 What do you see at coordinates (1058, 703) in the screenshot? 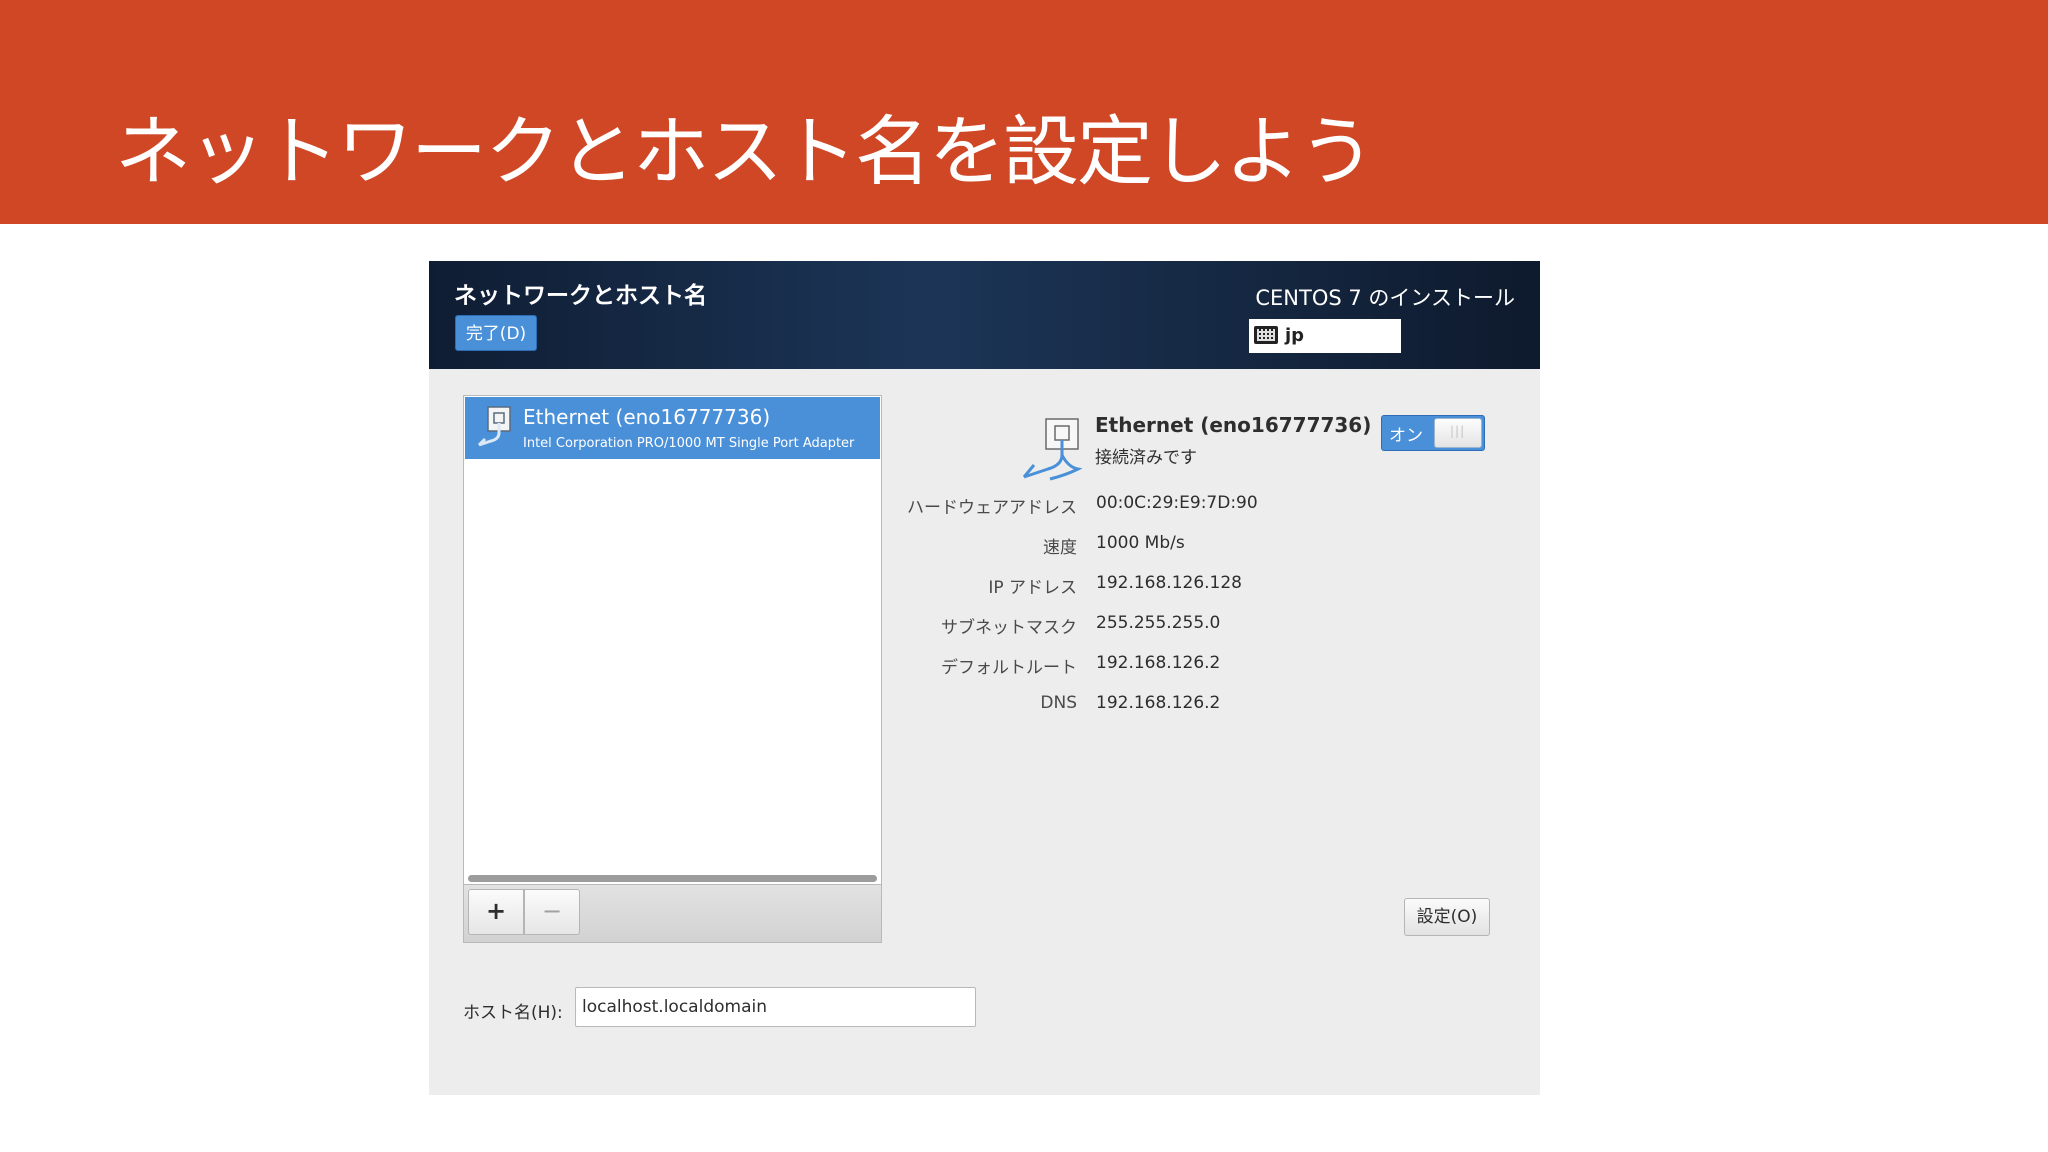
I see `dns-label: DNS` at bounding box center [1058, 703].